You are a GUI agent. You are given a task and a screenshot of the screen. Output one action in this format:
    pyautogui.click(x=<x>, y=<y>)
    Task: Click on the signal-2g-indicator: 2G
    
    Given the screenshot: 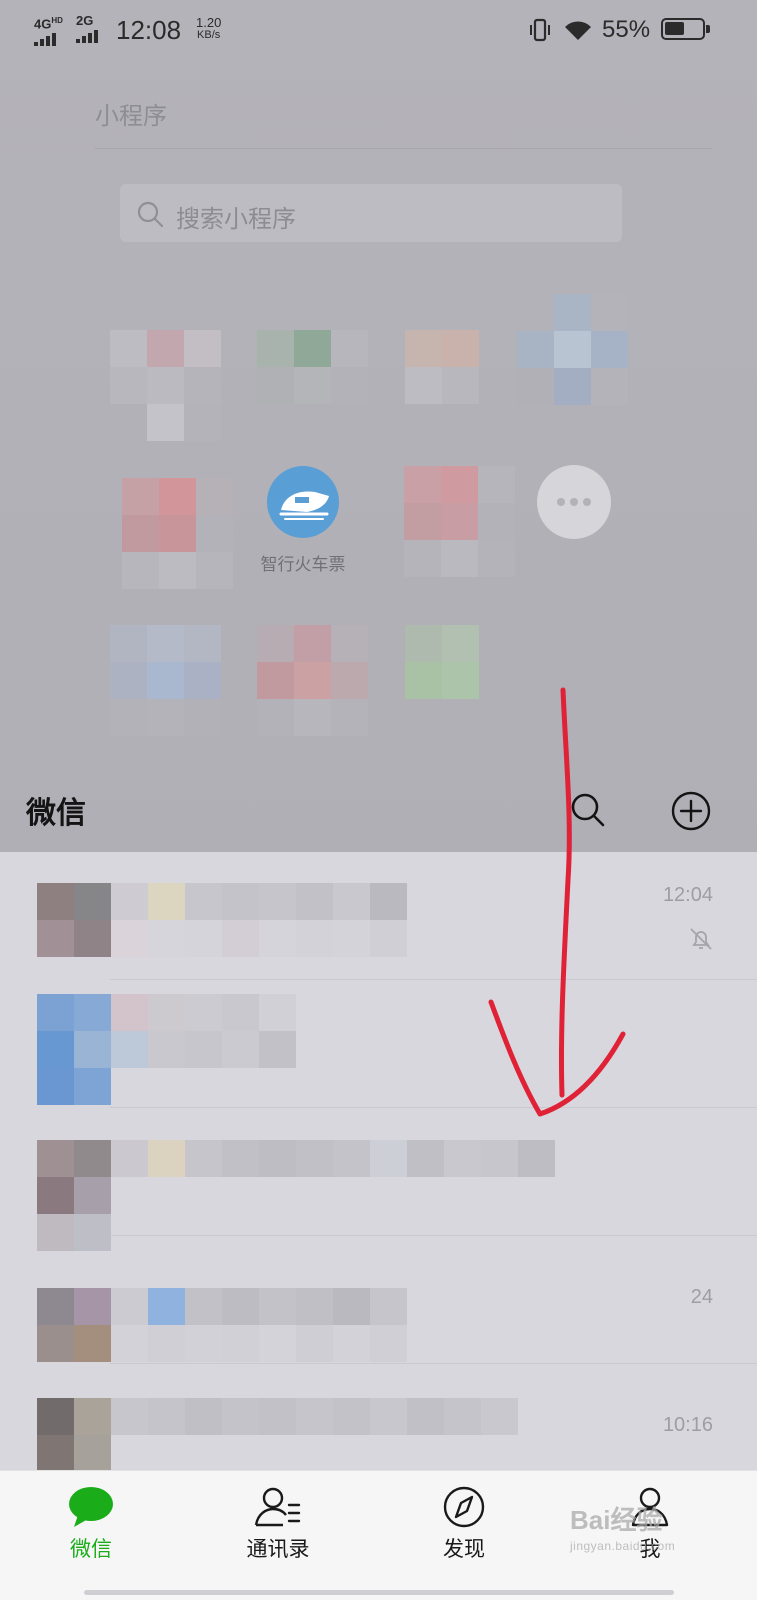 What is the action you would take?
    pyautogui.click(x=87, y=28)
    